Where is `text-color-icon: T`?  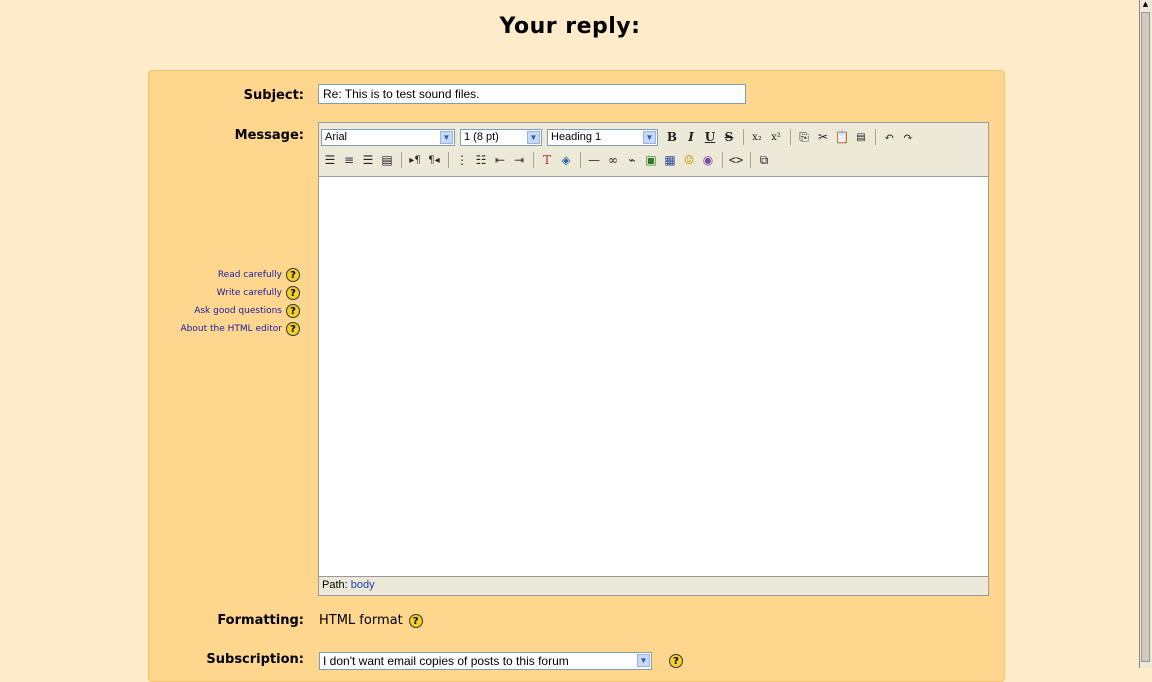 text-color-icon: T is located at coordinates (547, 160).